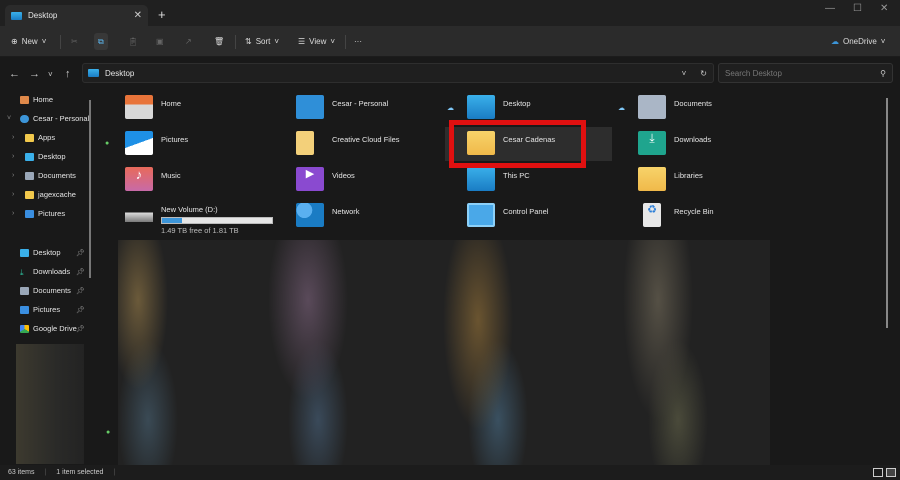  Describe the element at coordinates (830, 8) in the screenshot. I see `minimize-button: —` at that location.